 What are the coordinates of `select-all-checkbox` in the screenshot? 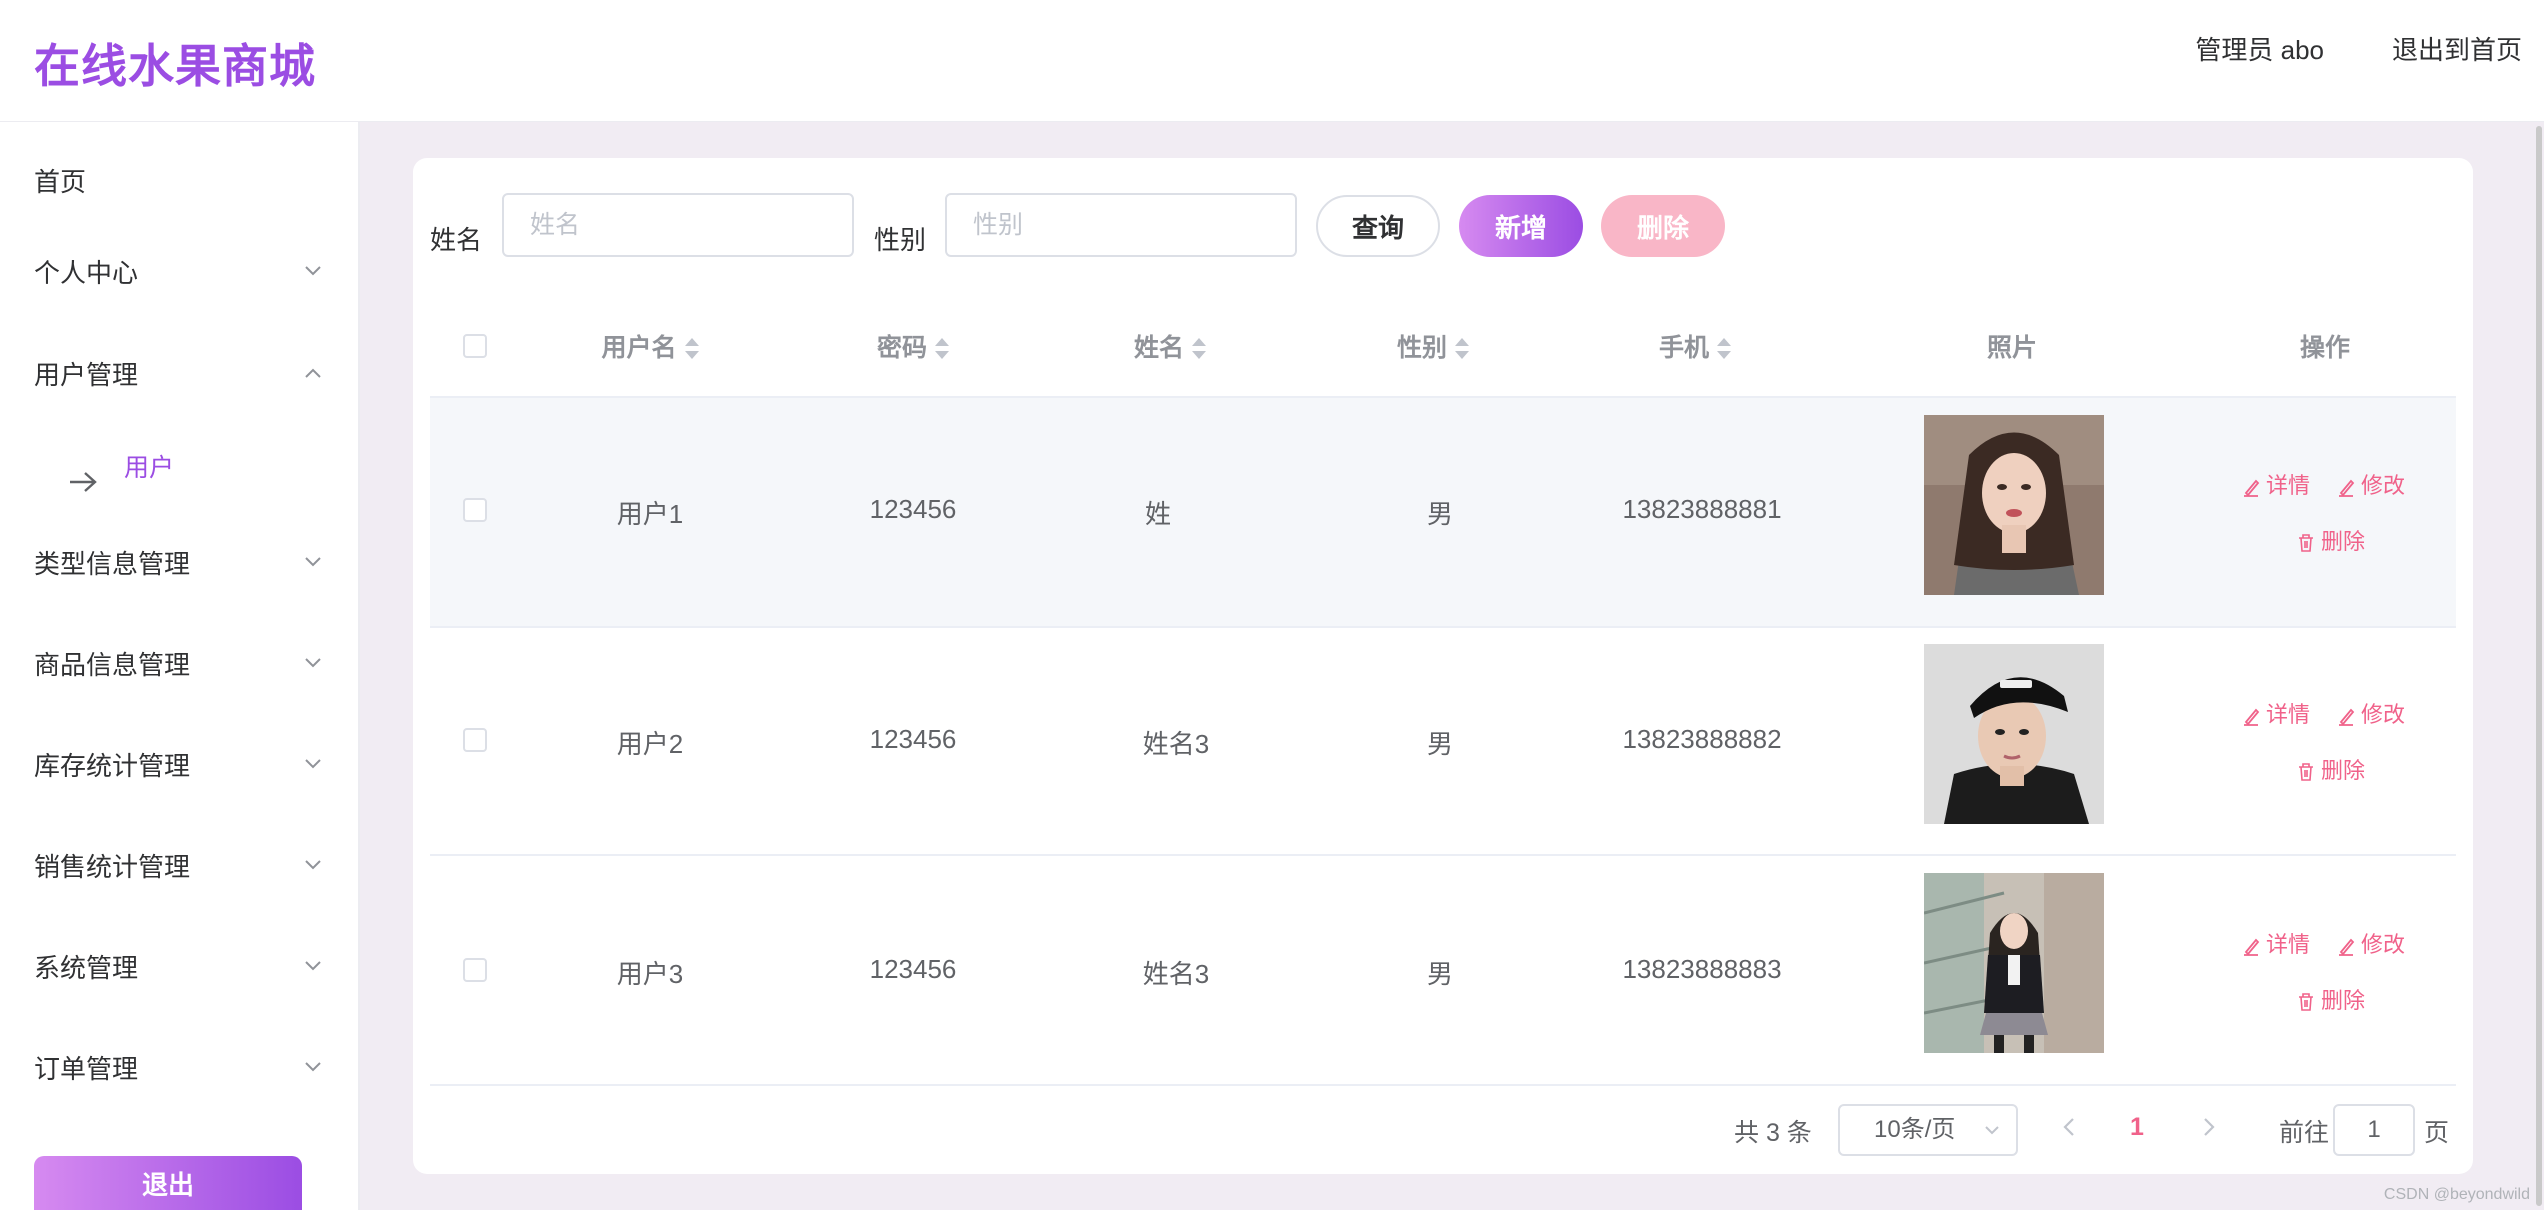 It's located at (475, 346).